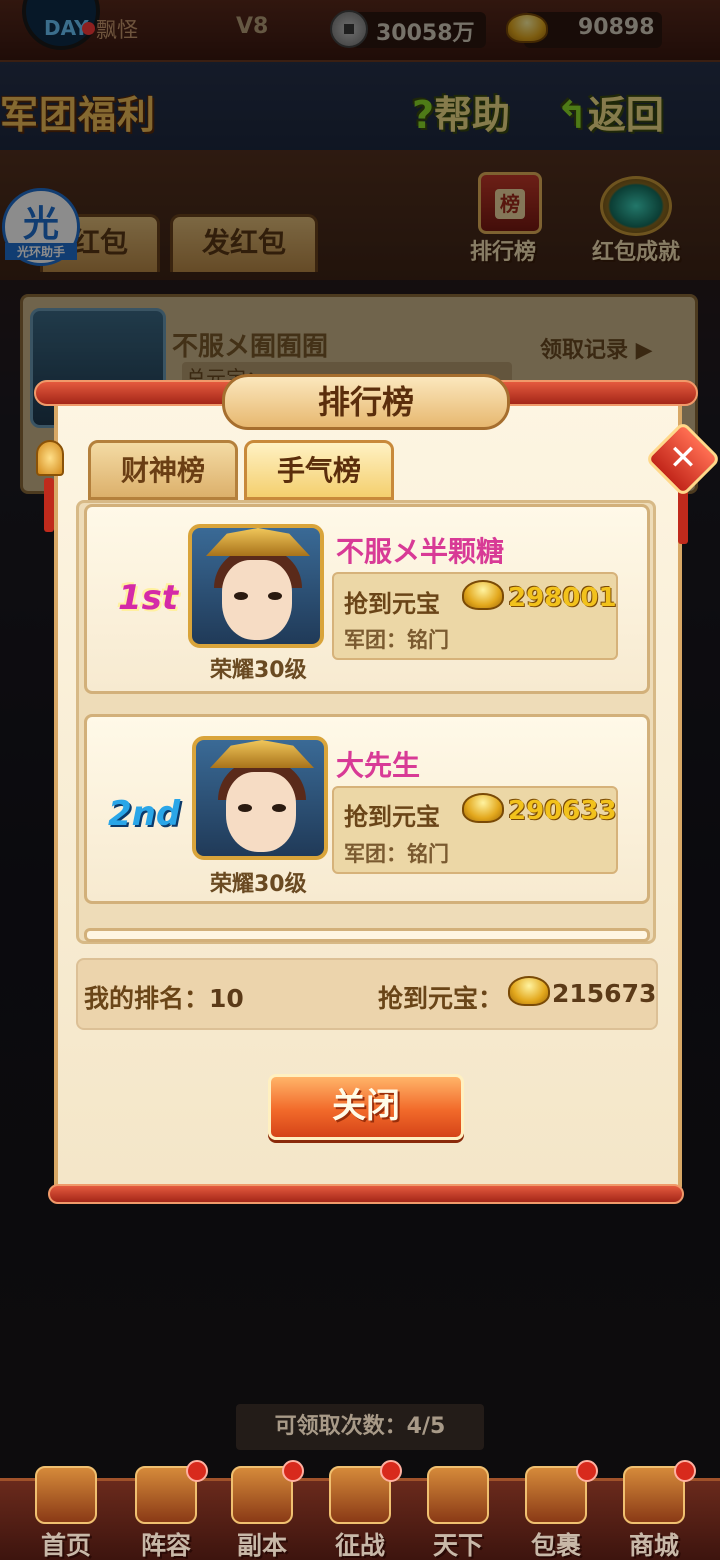  What do you see at coordinates (262, 1510) in the screenshot?
I see `nav-dungeon: 副本` at bounding box center [262, 1510].